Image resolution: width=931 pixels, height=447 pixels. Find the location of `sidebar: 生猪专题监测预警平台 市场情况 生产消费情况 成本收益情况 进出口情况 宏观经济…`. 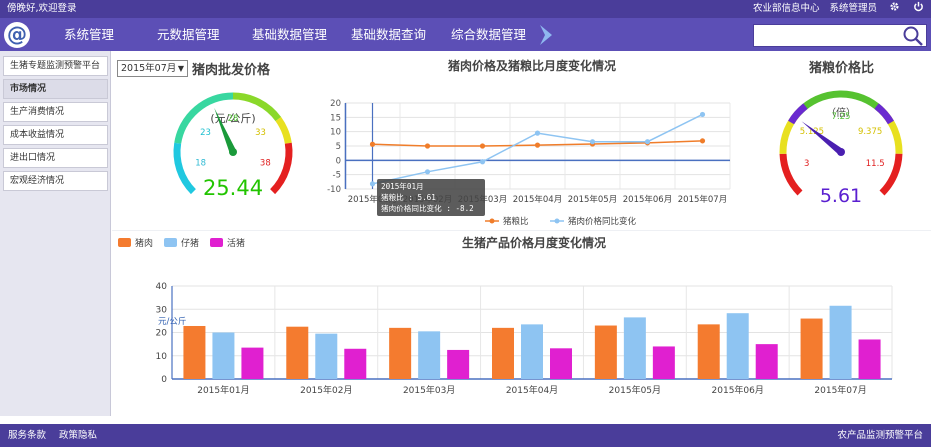

sidebar: 生猪专题监测预警平台 市场情况 生产消费情况 成本收益情况 进出口情况 宏观经济… is located at coordinates (55, 233).